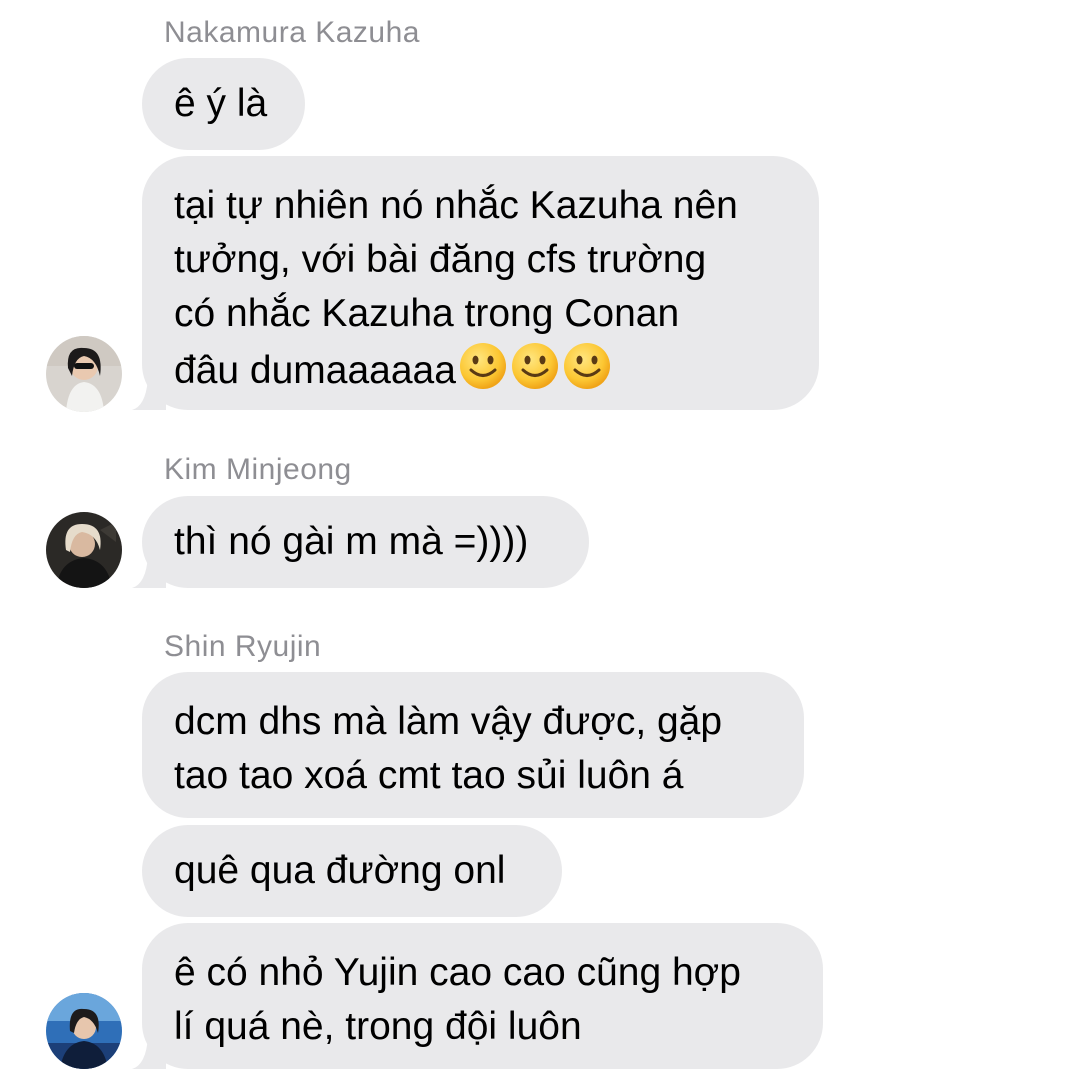 The width and height of the screenshot is (1080, 1089). Describe the element at coordinates (429, 775) in the screenshot. I see `message-text: tao tao xoá cmt tao sủi luôn á` at that location.